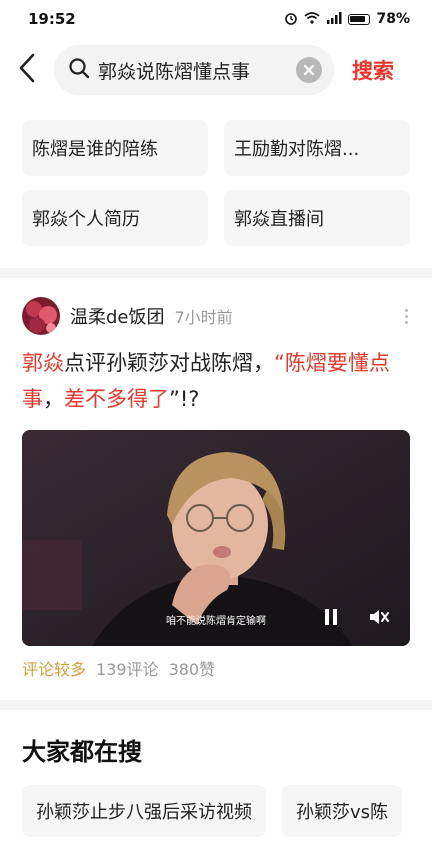  I want to click on back-button, so click(27, 70).